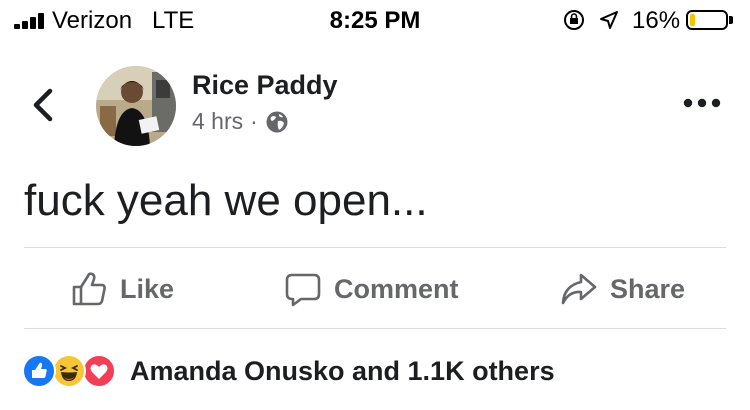  I want to click on reactions-summary: Amanda Onusko and 1.1K others, so click(342, 371).